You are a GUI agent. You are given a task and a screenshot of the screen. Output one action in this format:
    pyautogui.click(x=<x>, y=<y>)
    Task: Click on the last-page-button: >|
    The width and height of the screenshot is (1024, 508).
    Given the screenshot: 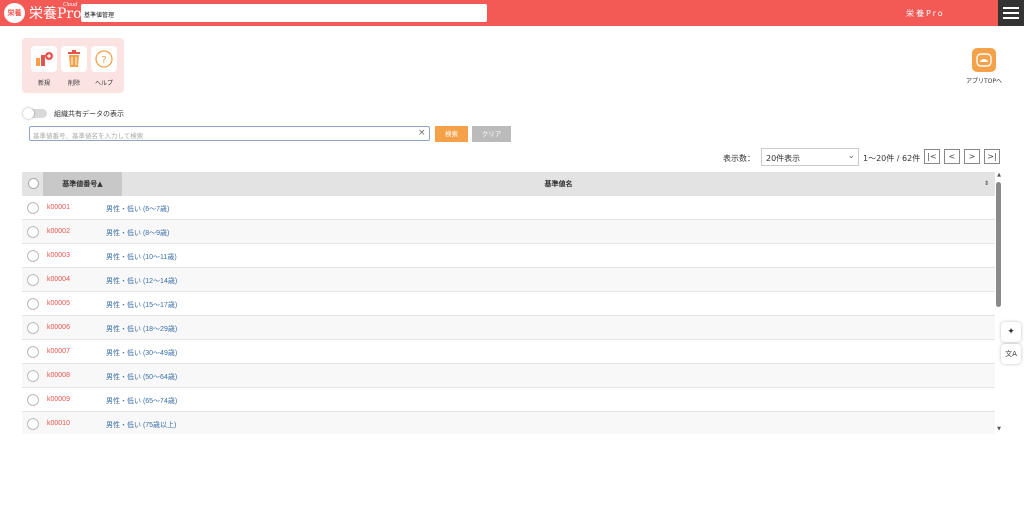 What is the action you would take?
    pyautogui.click(x=992, y=156)
    